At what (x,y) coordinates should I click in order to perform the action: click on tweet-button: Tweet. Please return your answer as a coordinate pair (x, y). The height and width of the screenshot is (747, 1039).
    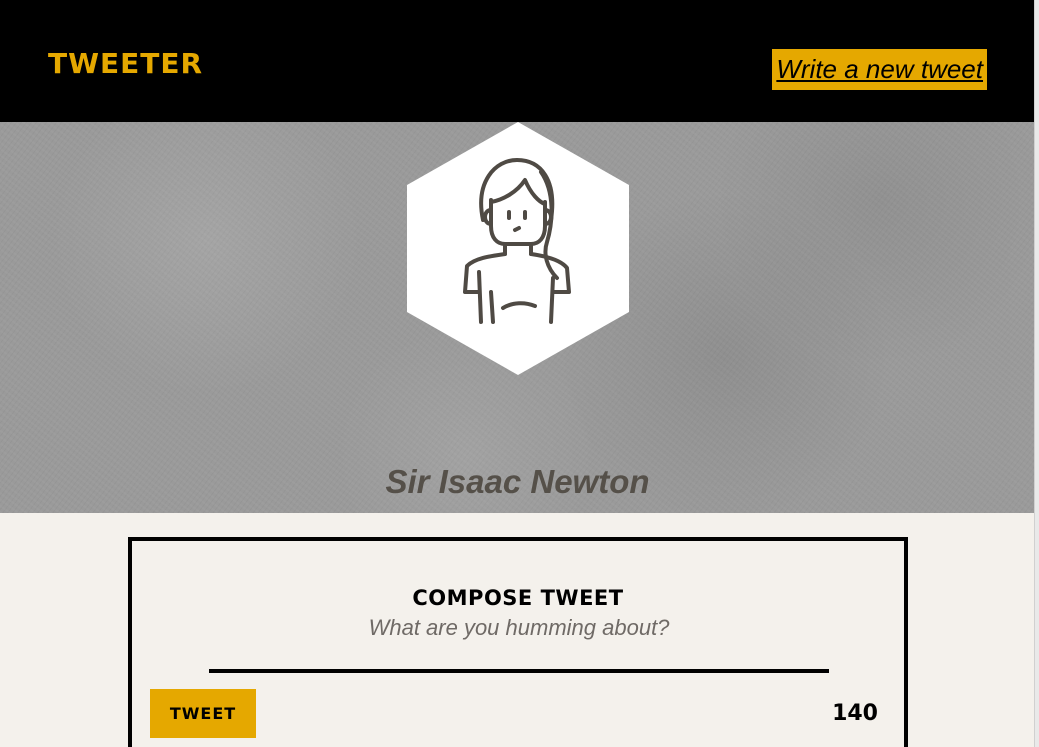
    Looking at the image, I should click on (203, 713).